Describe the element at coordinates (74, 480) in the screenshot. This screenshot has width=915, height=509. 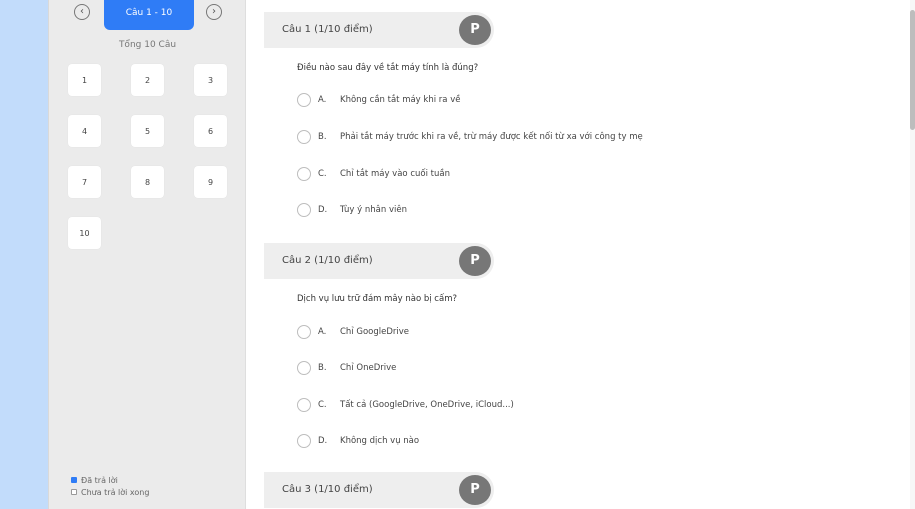
I see `answered-square-icon` at that location.